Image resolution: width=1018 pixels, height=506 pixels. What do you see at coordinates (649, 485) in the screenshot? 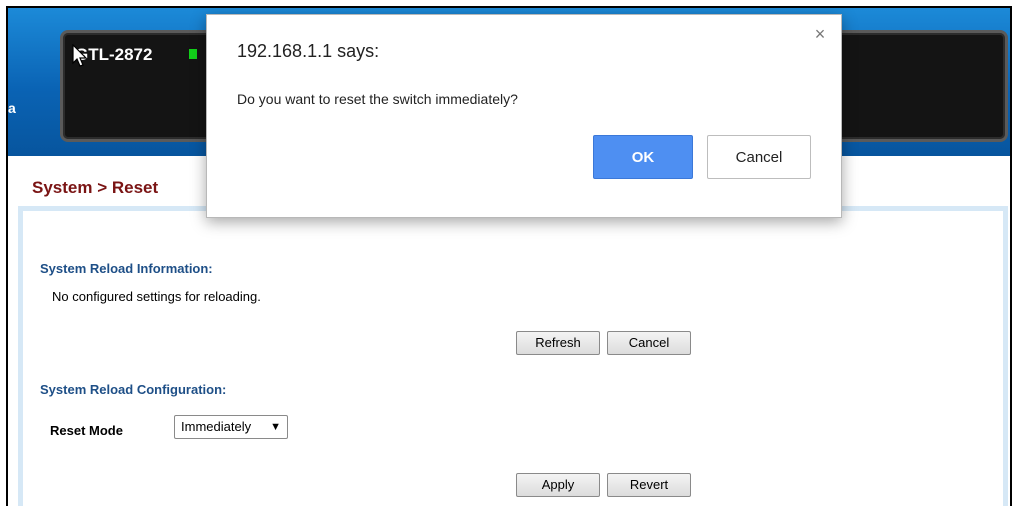
I see `revert-button: Revert` at bounding box center [649, 485].